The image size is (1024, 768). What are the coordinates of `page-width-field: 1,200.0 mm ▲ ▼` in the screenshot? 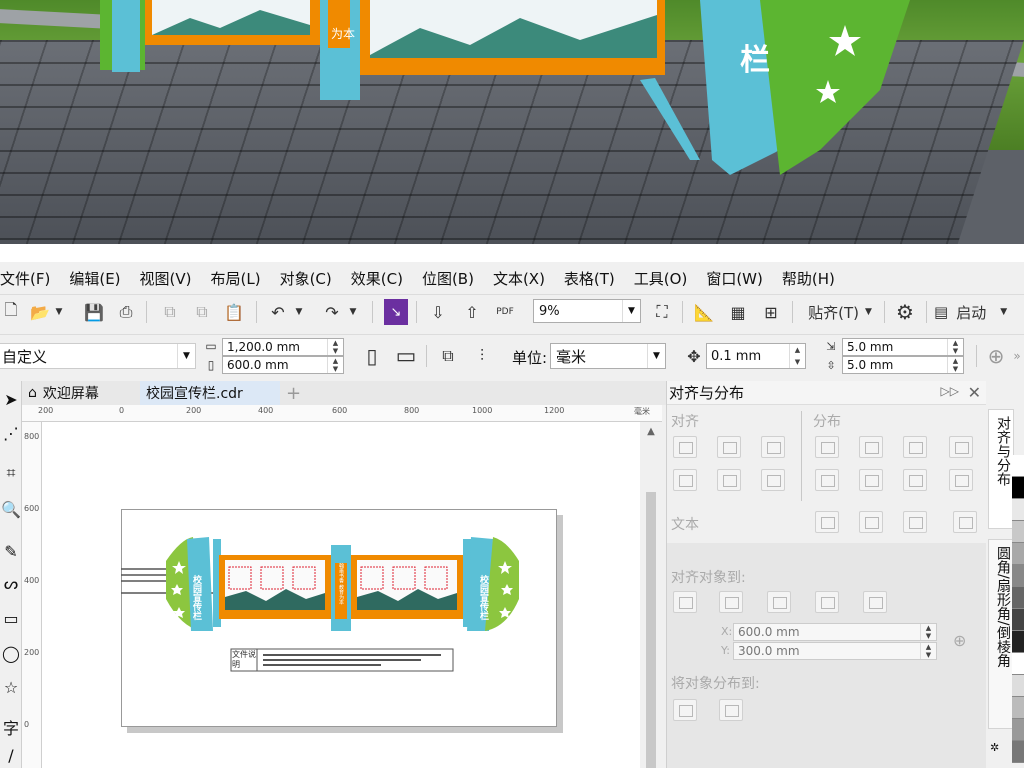 It's located at (283, 347).